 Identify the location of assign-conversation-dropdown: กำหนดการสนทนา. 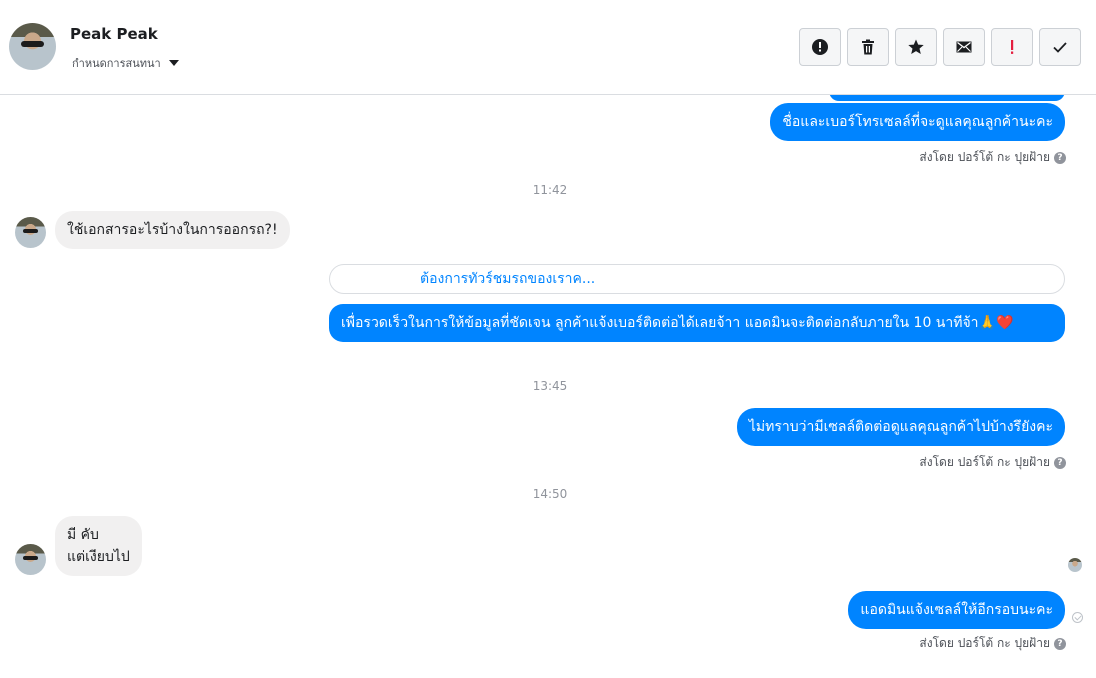
(125, 63).